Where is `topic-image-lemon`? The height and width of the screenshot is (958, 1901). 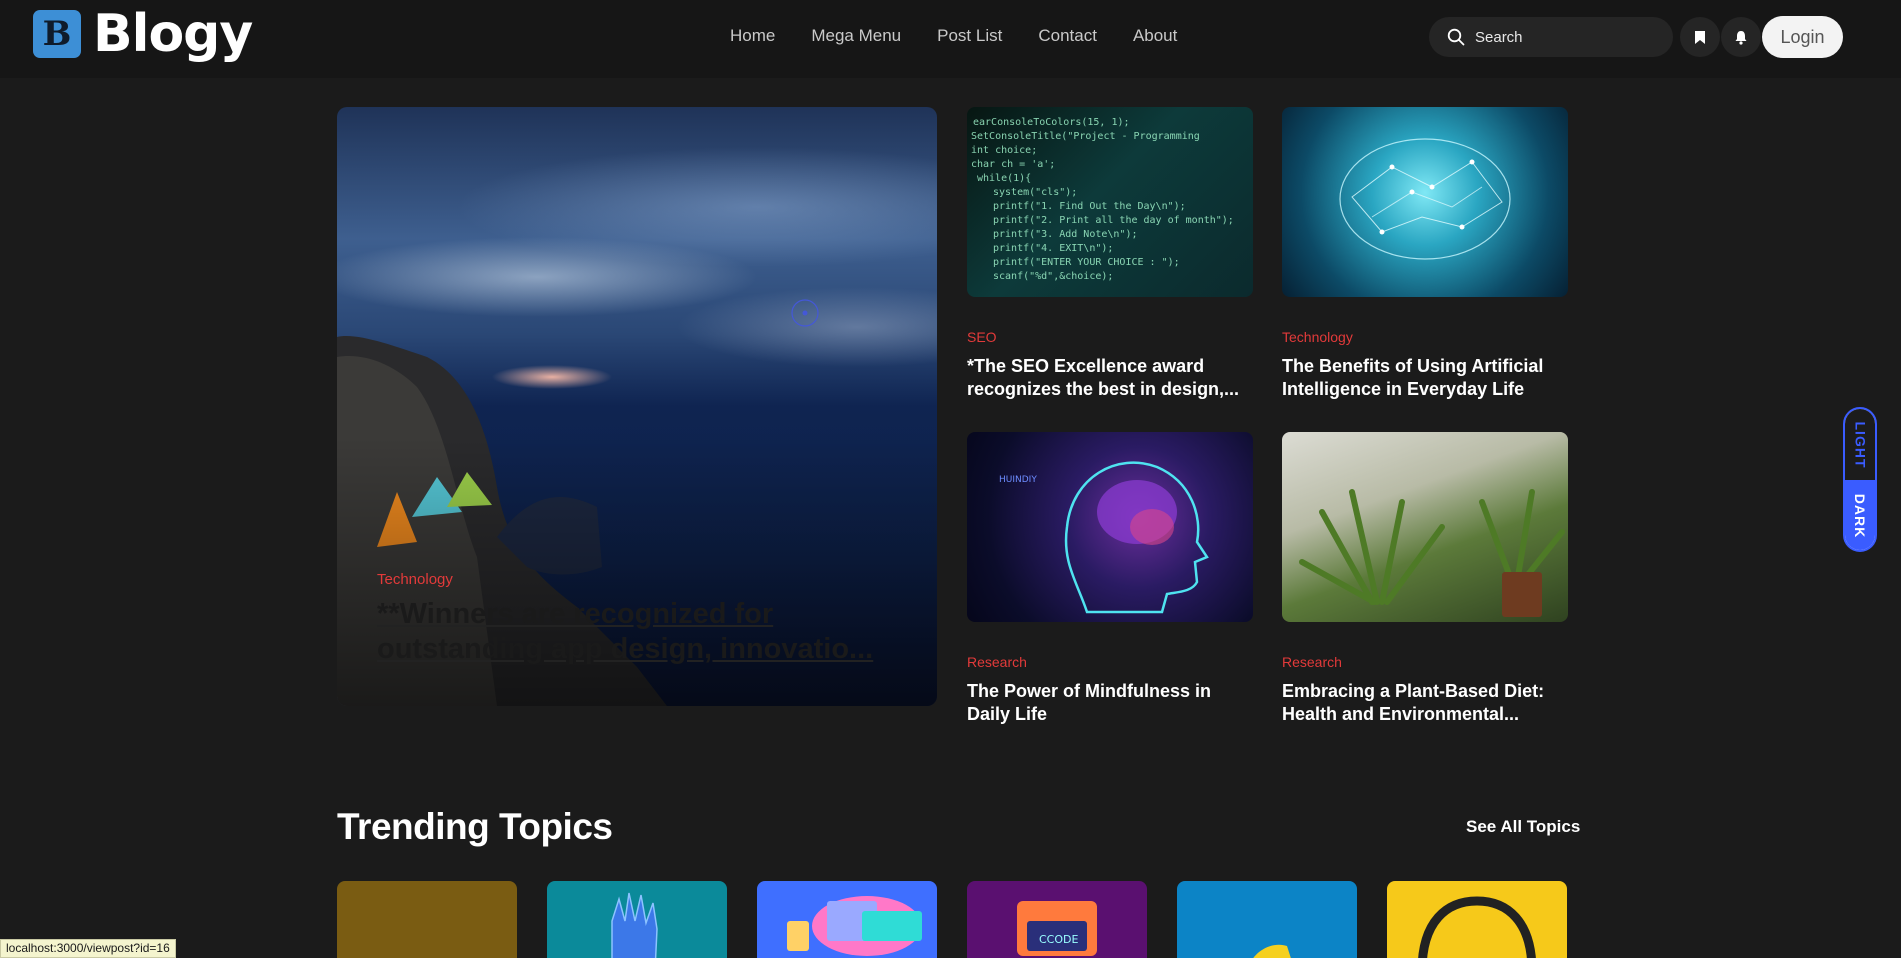
topic-image-lemon is located at coordinates (1267, 919).